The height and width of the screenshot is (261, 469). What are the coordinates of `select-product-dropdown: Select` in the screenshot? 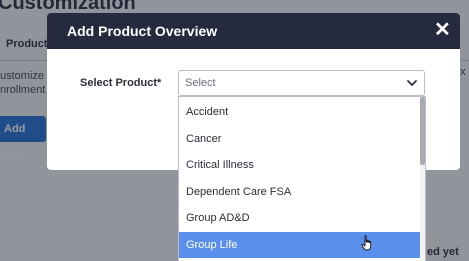 It's located at (301, 83).